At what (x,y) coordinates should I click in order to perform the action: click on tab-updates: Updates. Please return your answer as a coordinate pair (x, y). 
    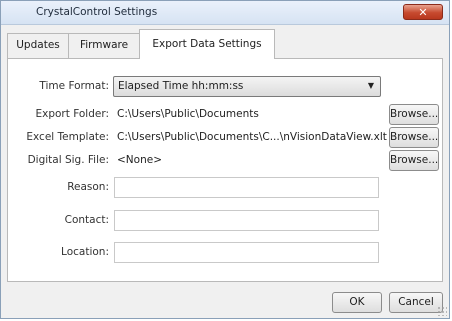
    Looking at the image, I should click on (38, 45).